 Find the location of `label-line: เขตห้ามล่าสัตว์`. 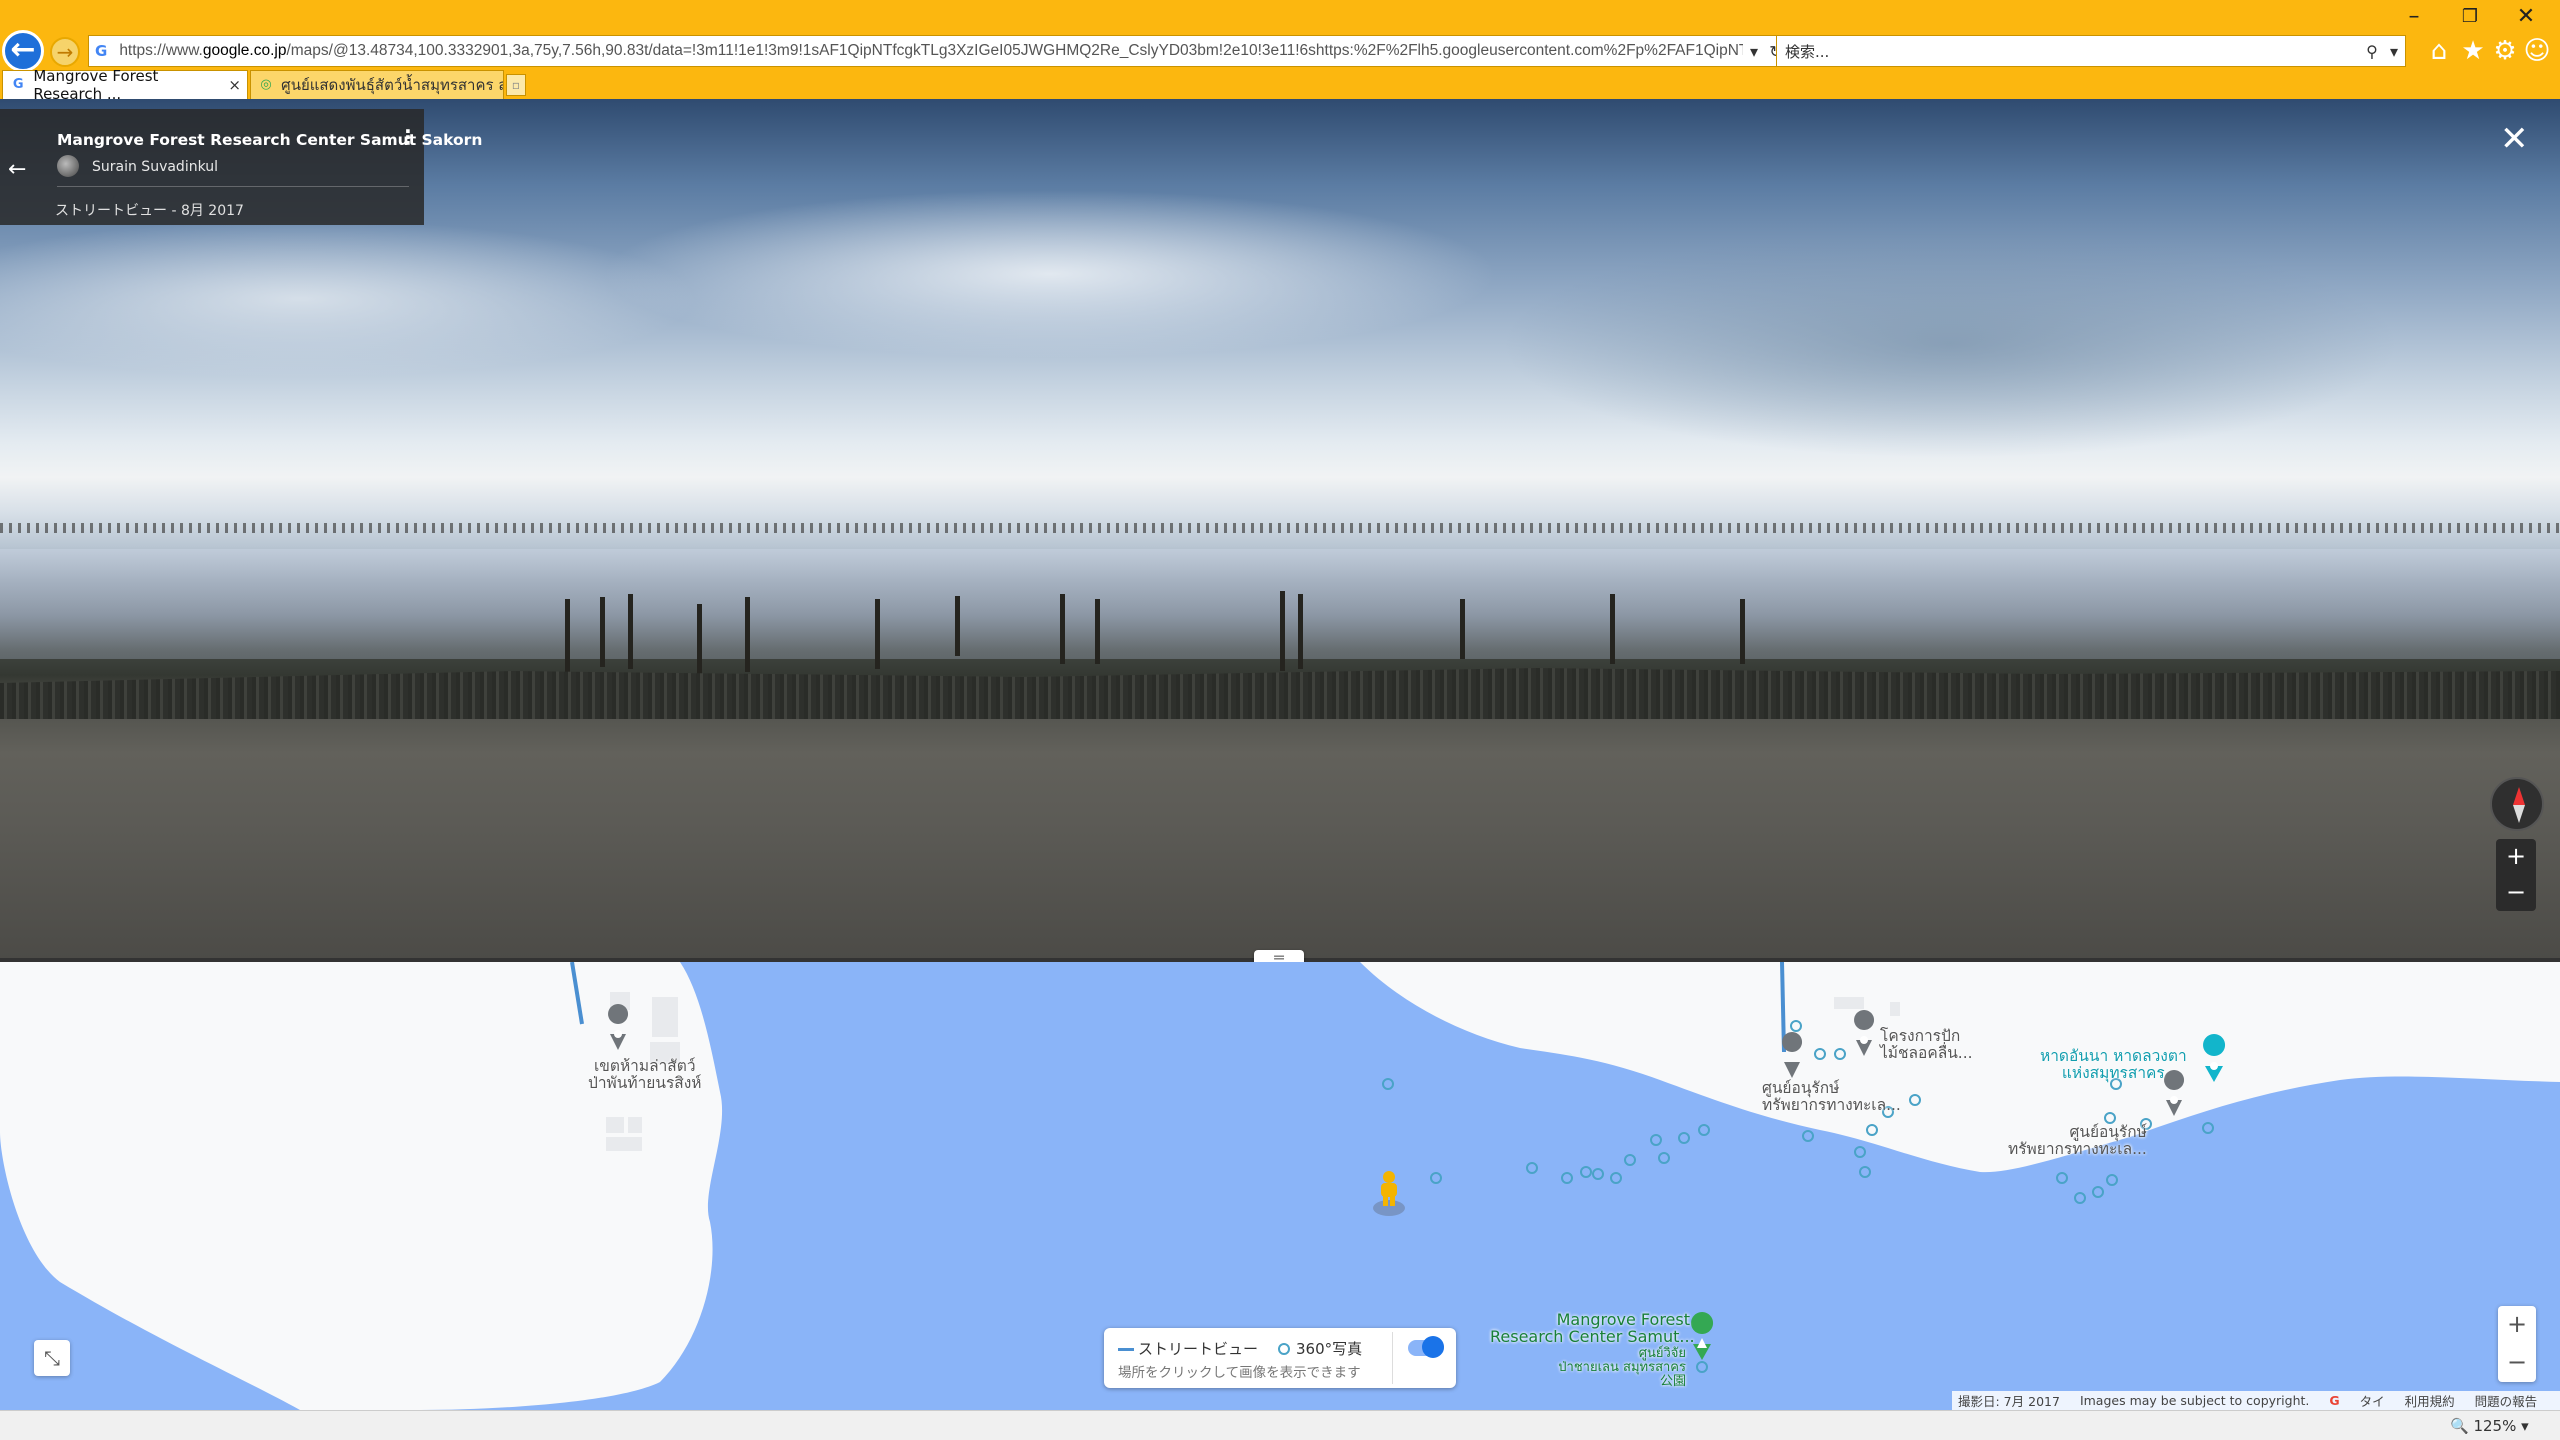

label-line: เขตห้ามล่าสัตว์ is located at coordinates (645, 1066).